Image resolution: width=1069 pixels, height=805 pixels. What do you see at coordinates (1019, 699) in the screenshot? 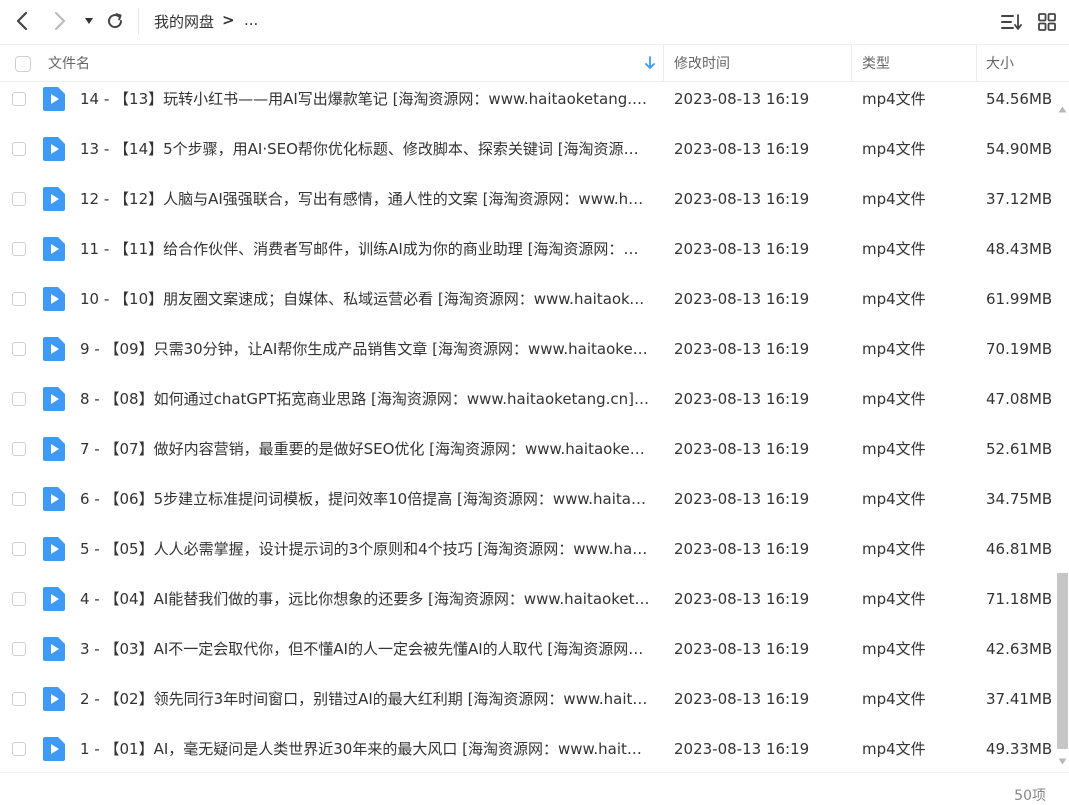
I see `file-size: 37.41MB` at bounding box center [1019, 699].